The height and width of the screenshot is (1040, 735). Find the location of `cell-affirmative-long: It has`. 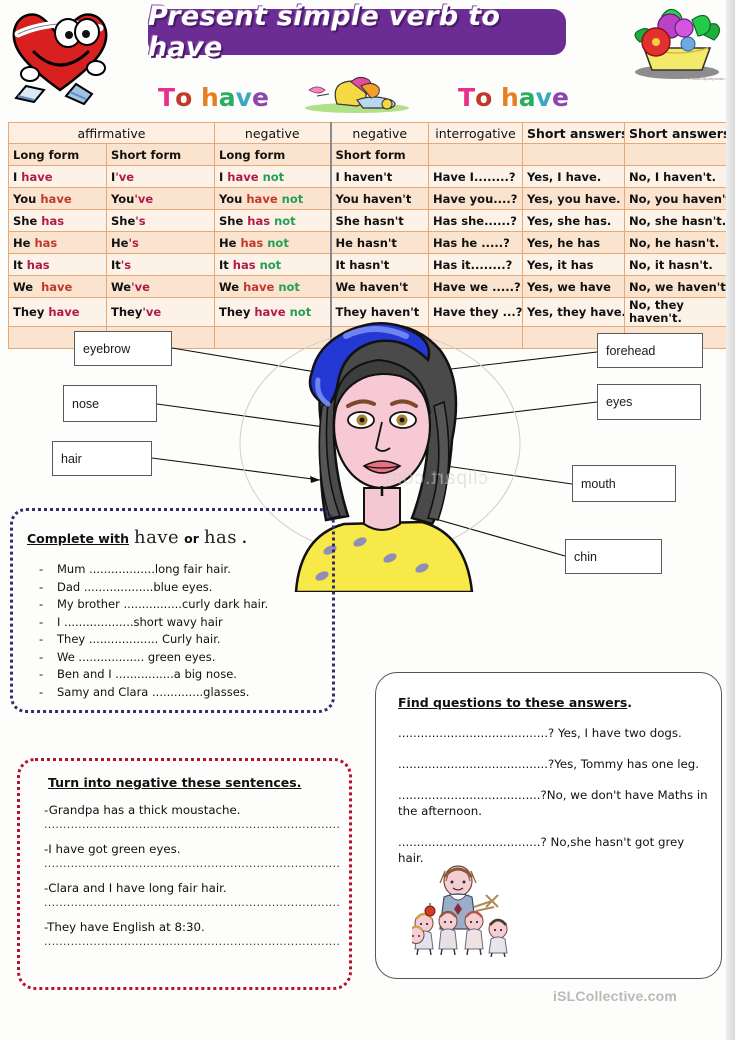

cell-affirmative-long: It has is located at coordinates (57, 264).